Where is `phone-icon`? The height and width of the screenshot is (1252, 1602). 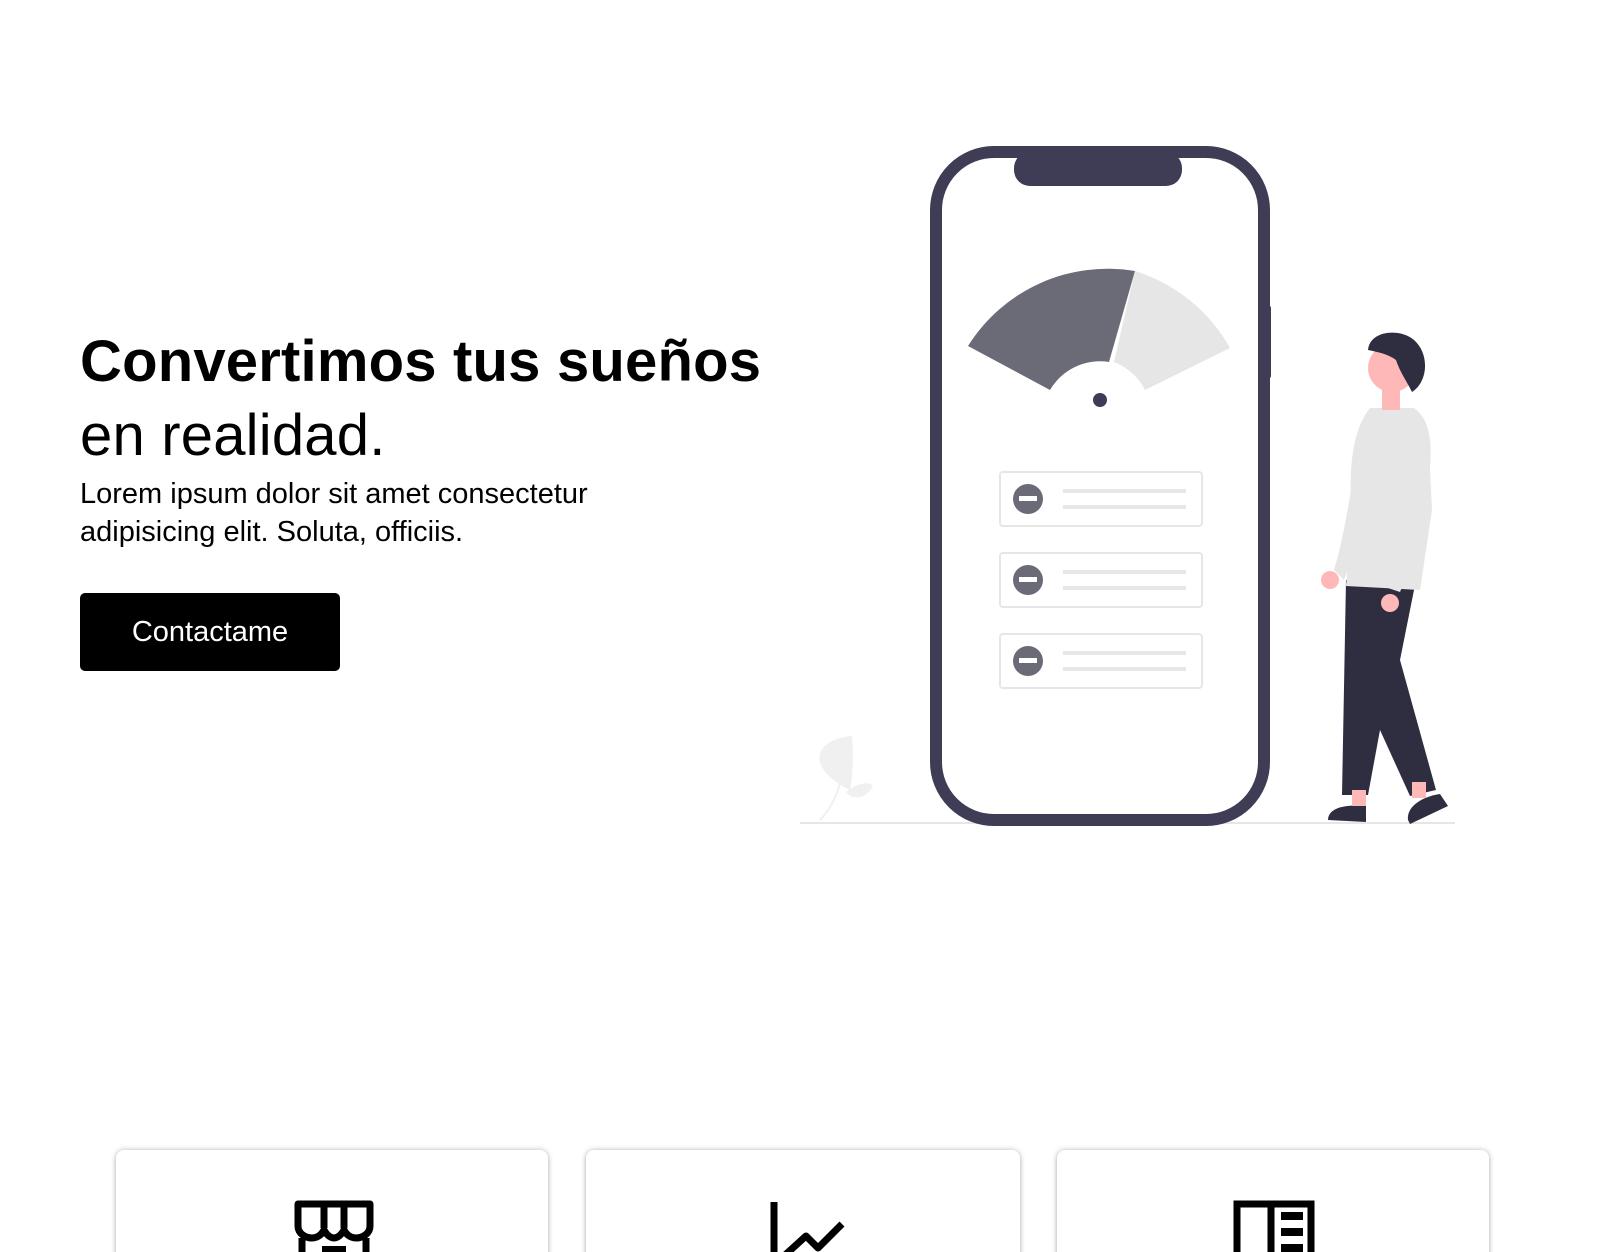 phone-icon is located at coordinates (1100, 486).